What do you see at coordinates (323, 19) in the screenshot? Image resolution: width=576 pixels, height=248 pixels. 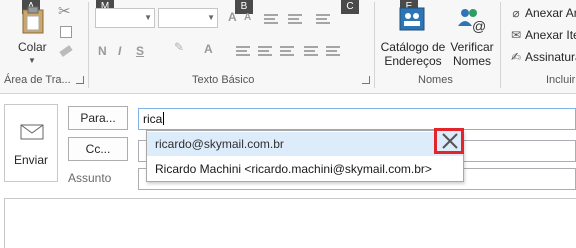 I see `clear-format-icon` at bounding box center [323, 19].